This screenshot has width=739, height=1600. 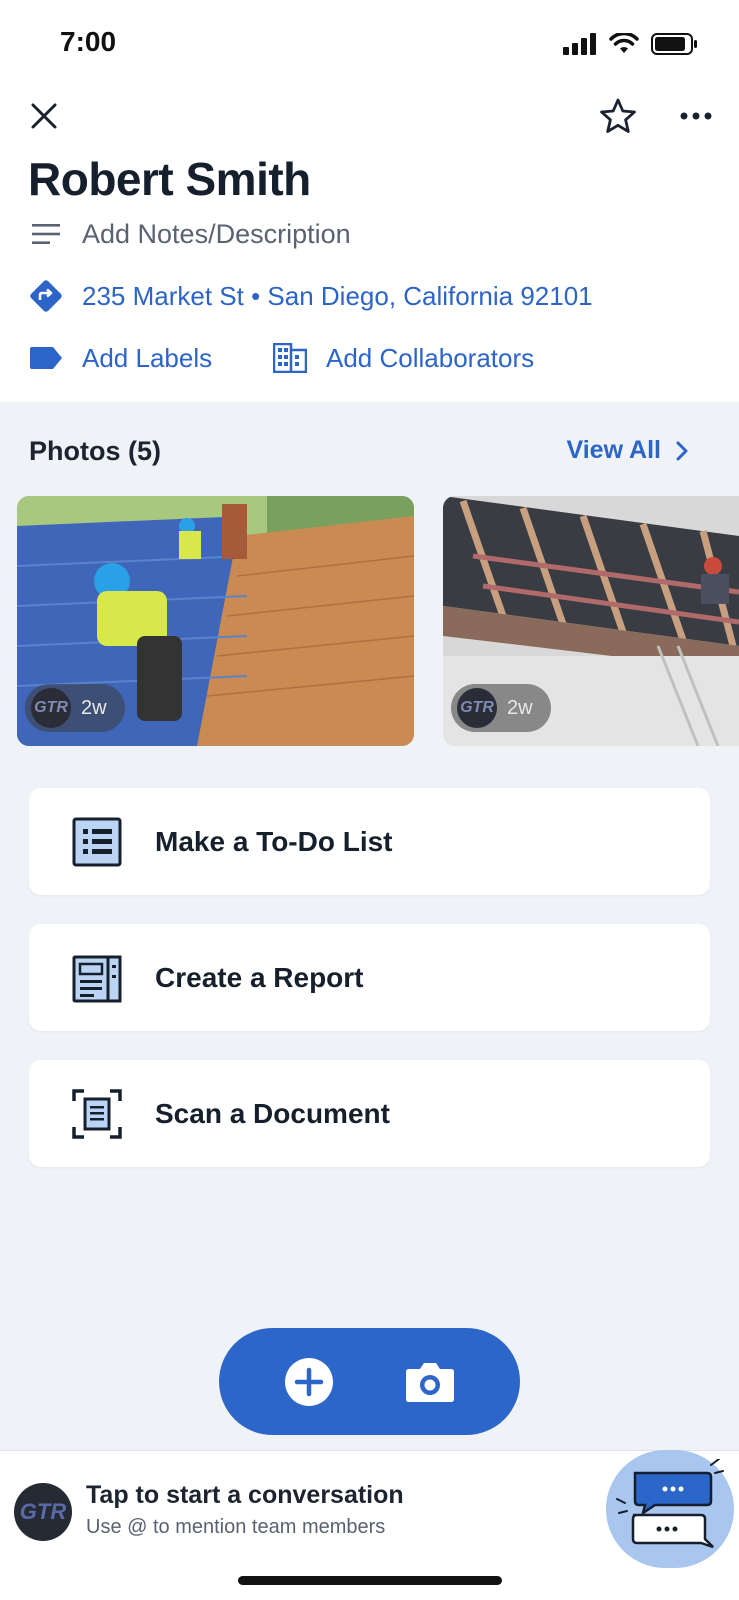 I want to click on checklist-icon, so click(x=97, y=842).